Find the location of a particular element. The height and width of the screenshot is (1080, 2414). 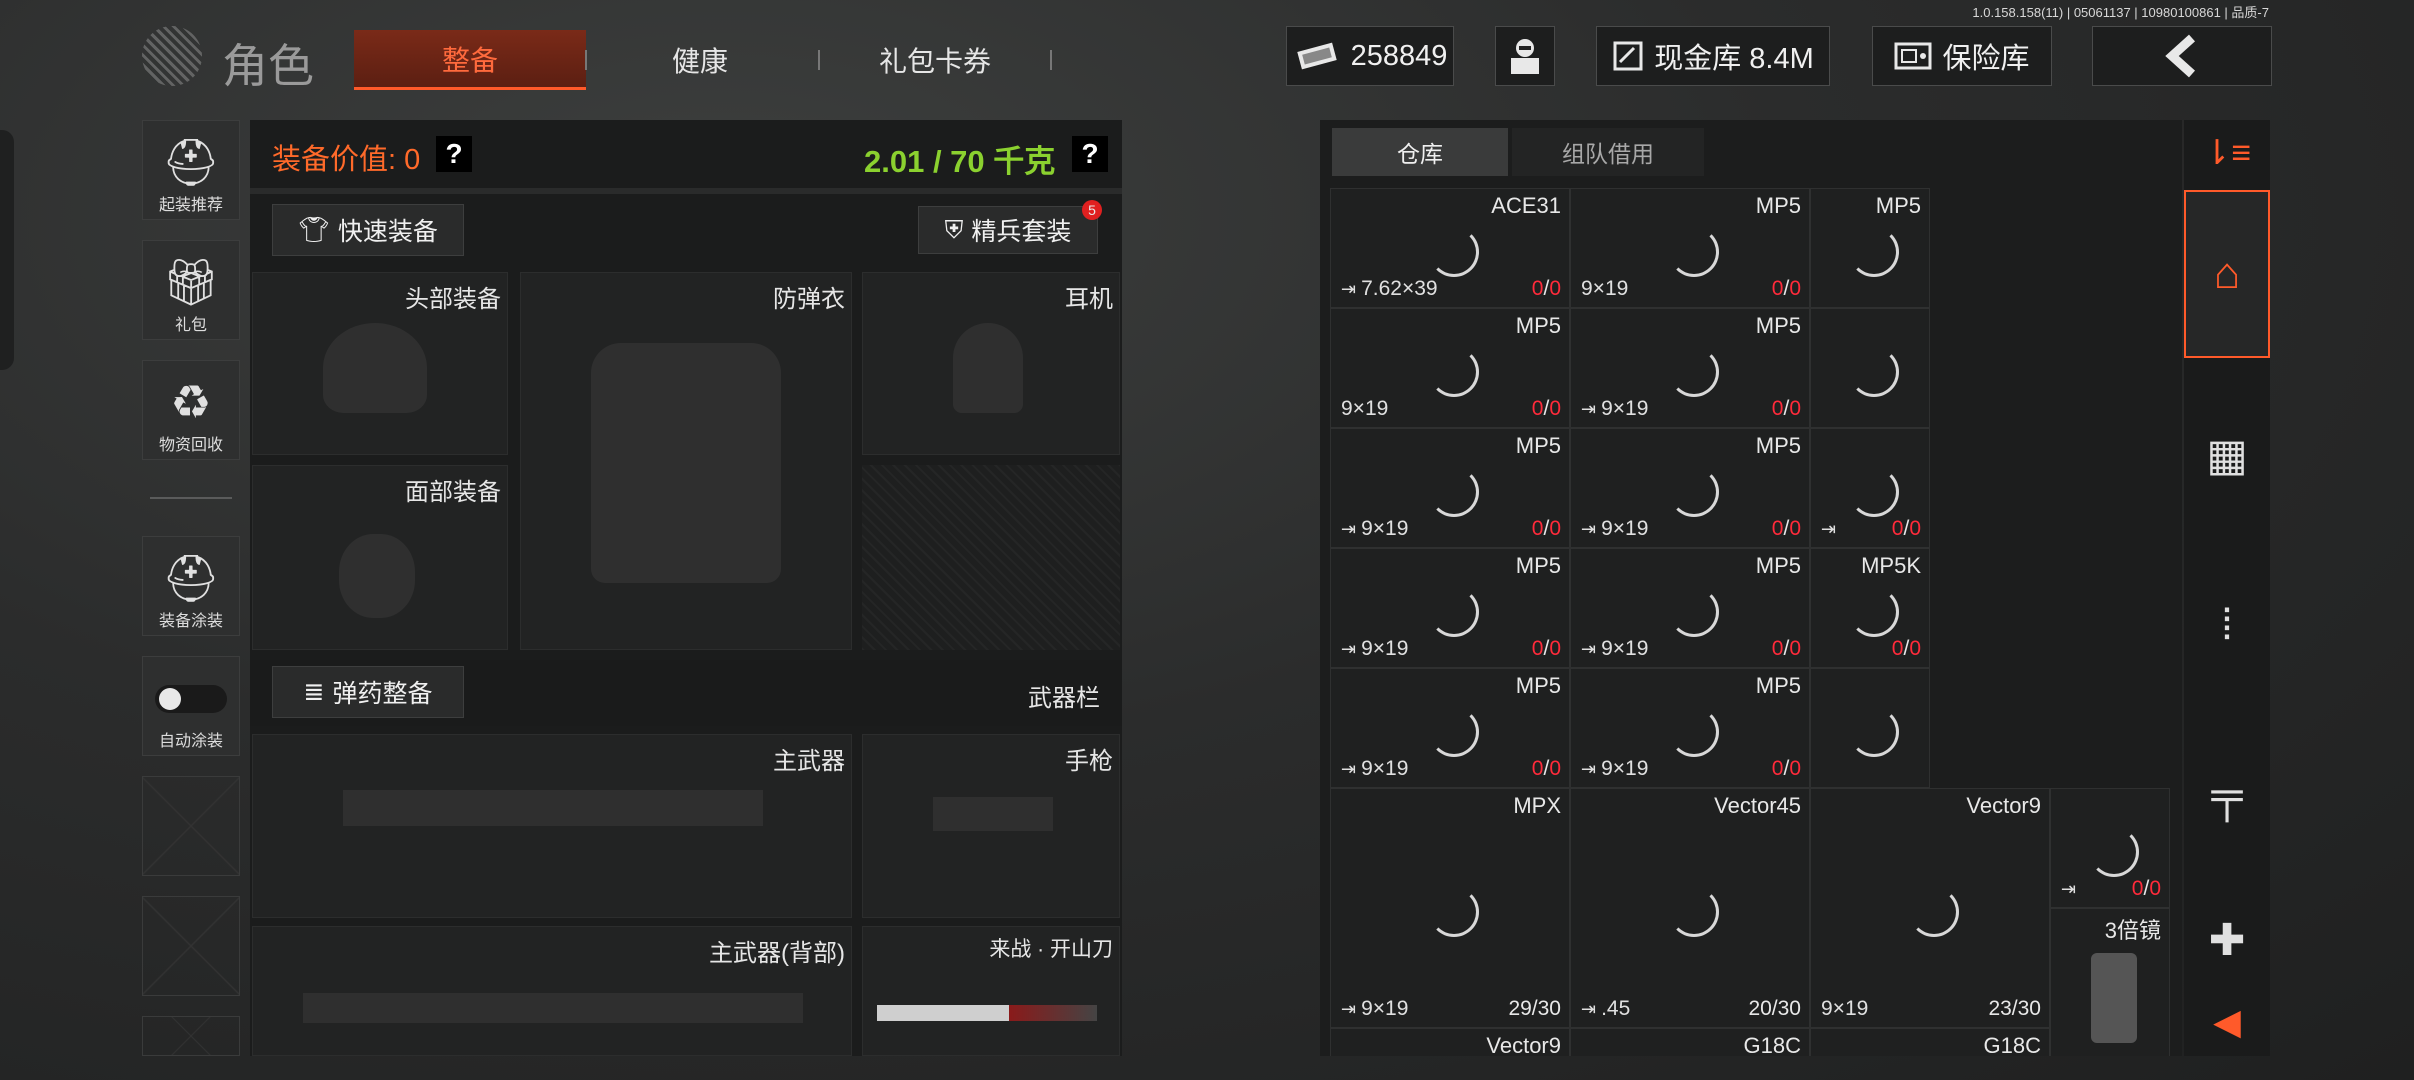

quick-equip-label: 快速装备 is located at coordinates (387, 232).